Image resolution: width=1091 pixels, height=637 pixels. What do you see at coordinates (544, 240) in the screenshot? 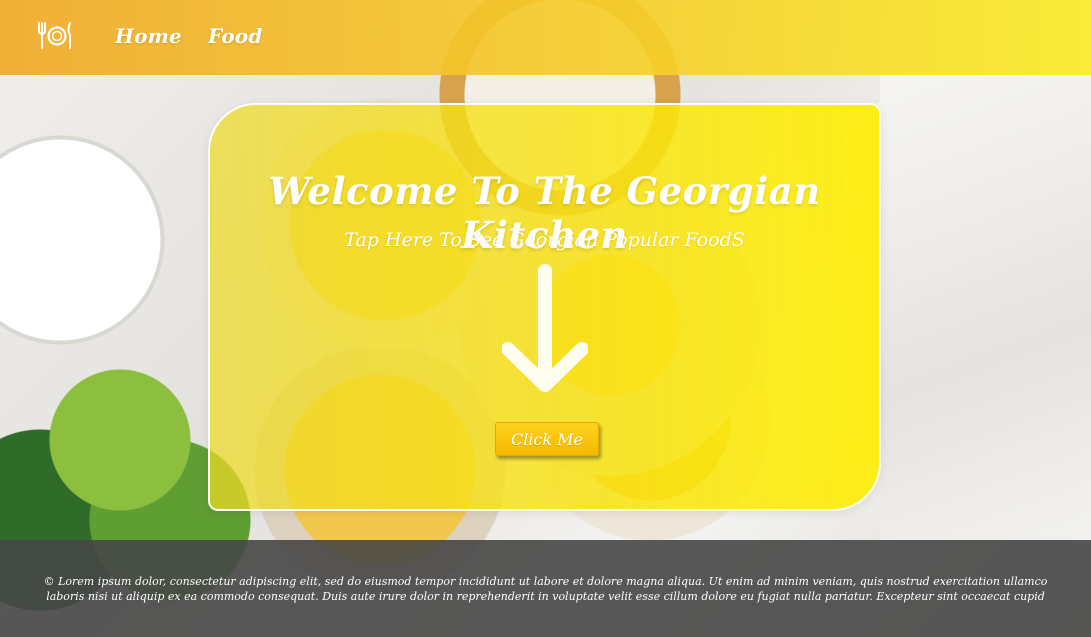
I see `hero-subtitle-link: Tap Here To See Georgian Popular FoodS` at bounding box center [544, 240].